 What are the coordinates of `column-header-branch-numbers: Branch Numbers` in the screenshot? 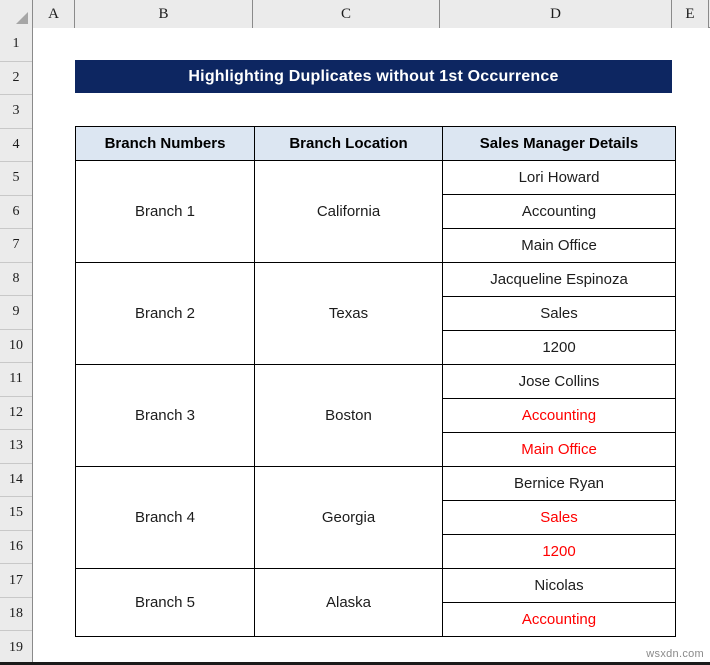 It's located at (165, 143).